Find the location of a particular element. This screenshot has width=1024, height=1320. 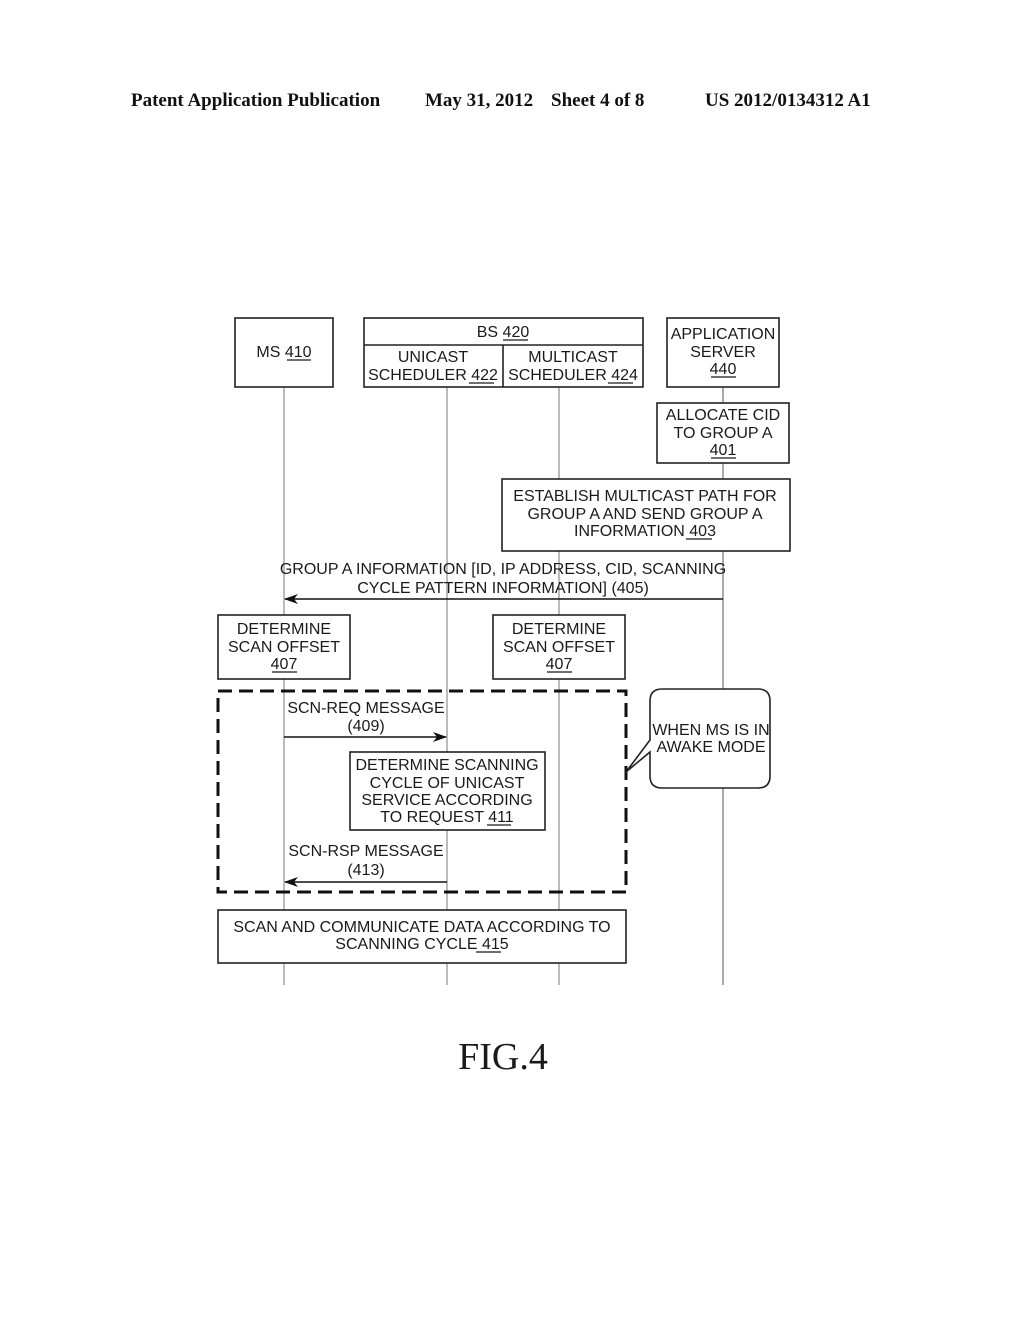

svg-text: SCHEDULER 424 is located at coordinates (573, 375).